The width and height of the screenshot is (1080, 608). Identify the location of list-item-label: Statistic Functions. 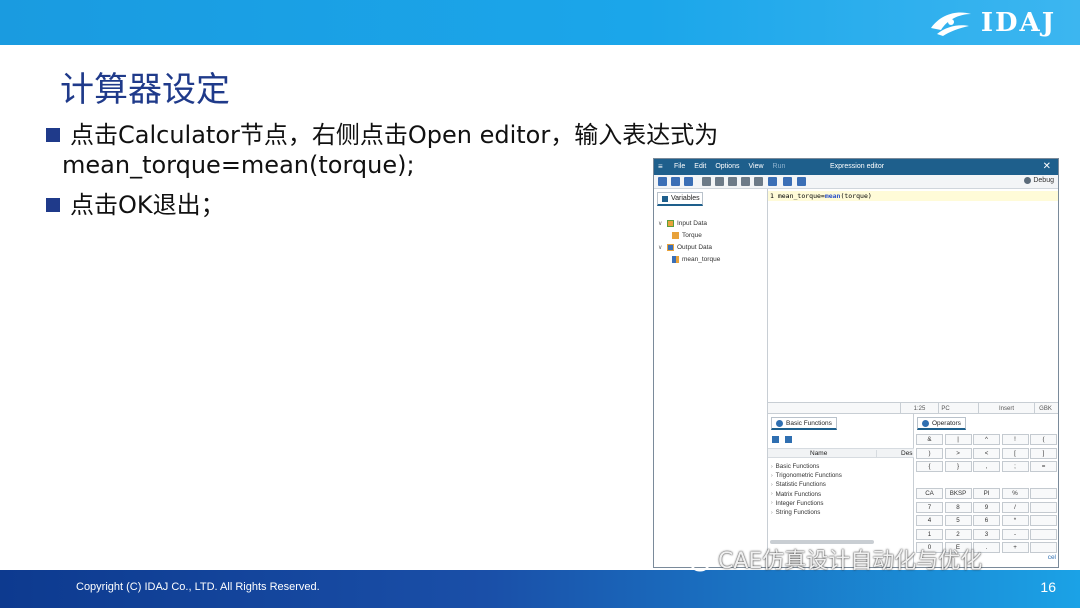
(800, 485).